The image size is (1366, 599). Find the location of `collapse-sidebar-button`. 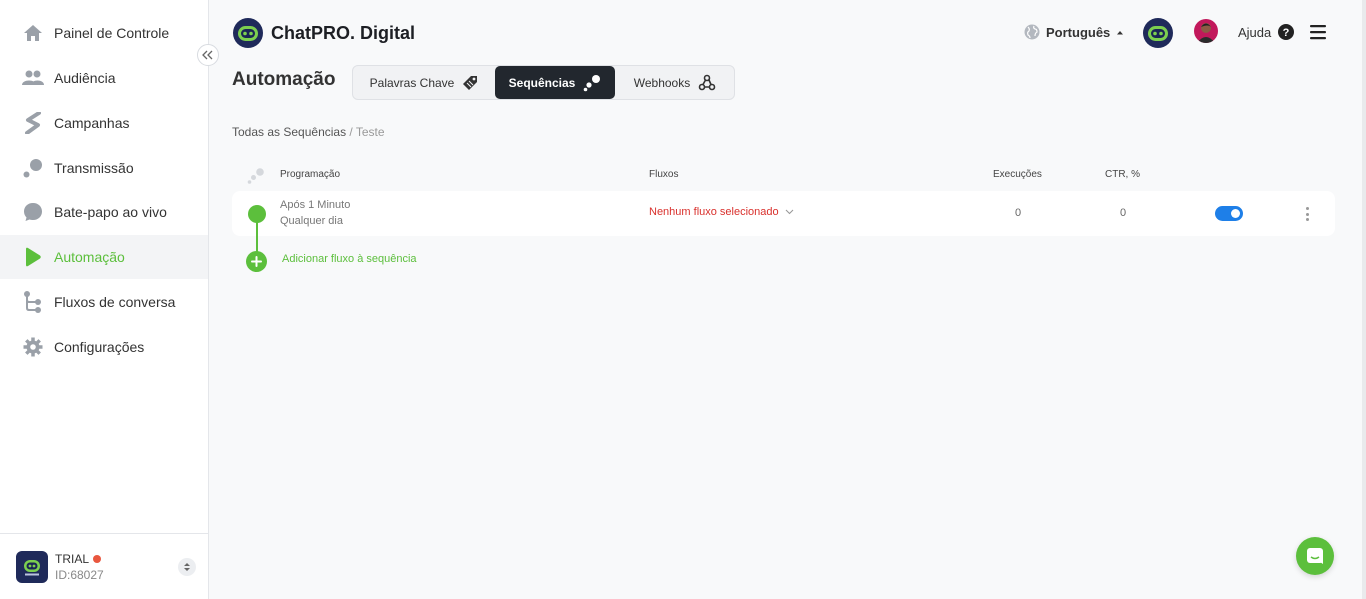

collapse-sidebar-button is located at coordinates (208, 55).